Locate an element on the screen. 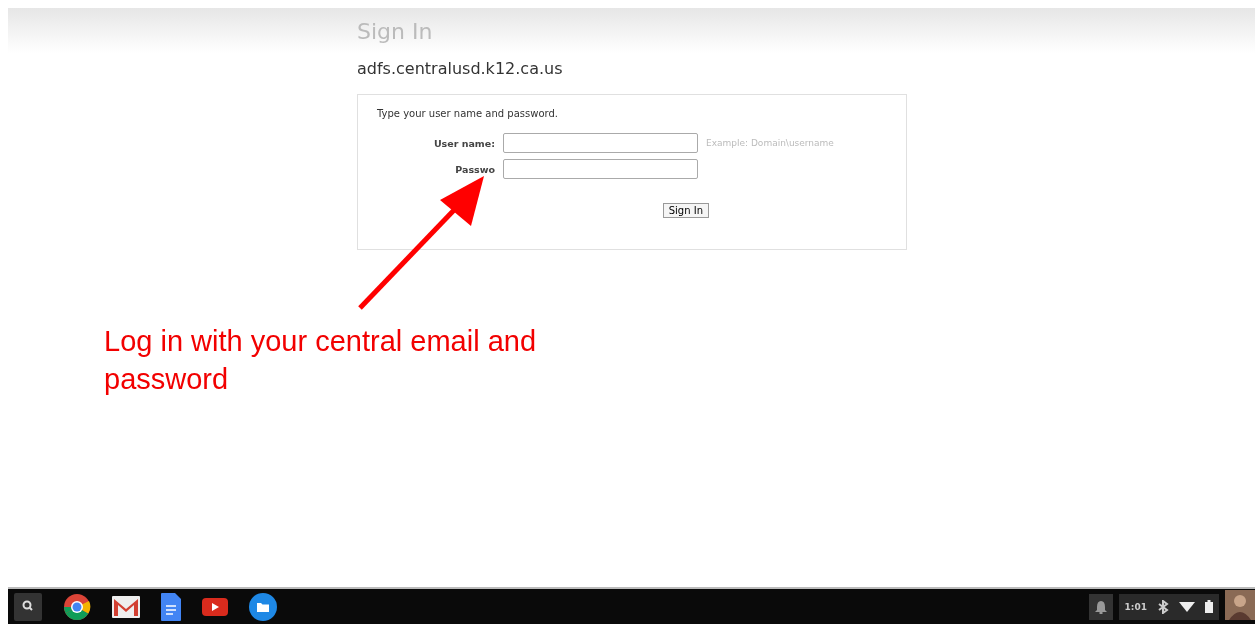  folder-icon is located at coordinates (263, 606).